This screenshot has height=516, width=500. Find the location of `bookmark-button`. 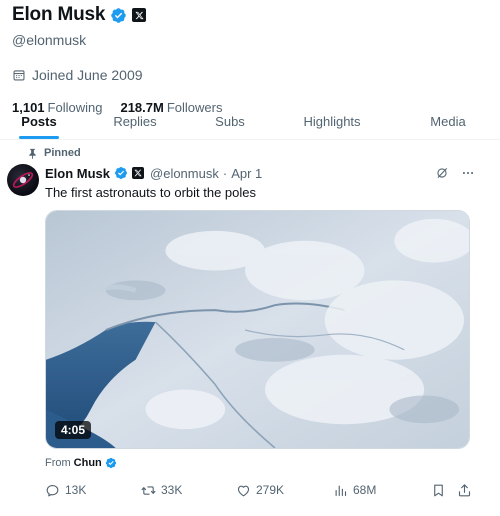

bookmark-button is located at coordinates (438, 490).